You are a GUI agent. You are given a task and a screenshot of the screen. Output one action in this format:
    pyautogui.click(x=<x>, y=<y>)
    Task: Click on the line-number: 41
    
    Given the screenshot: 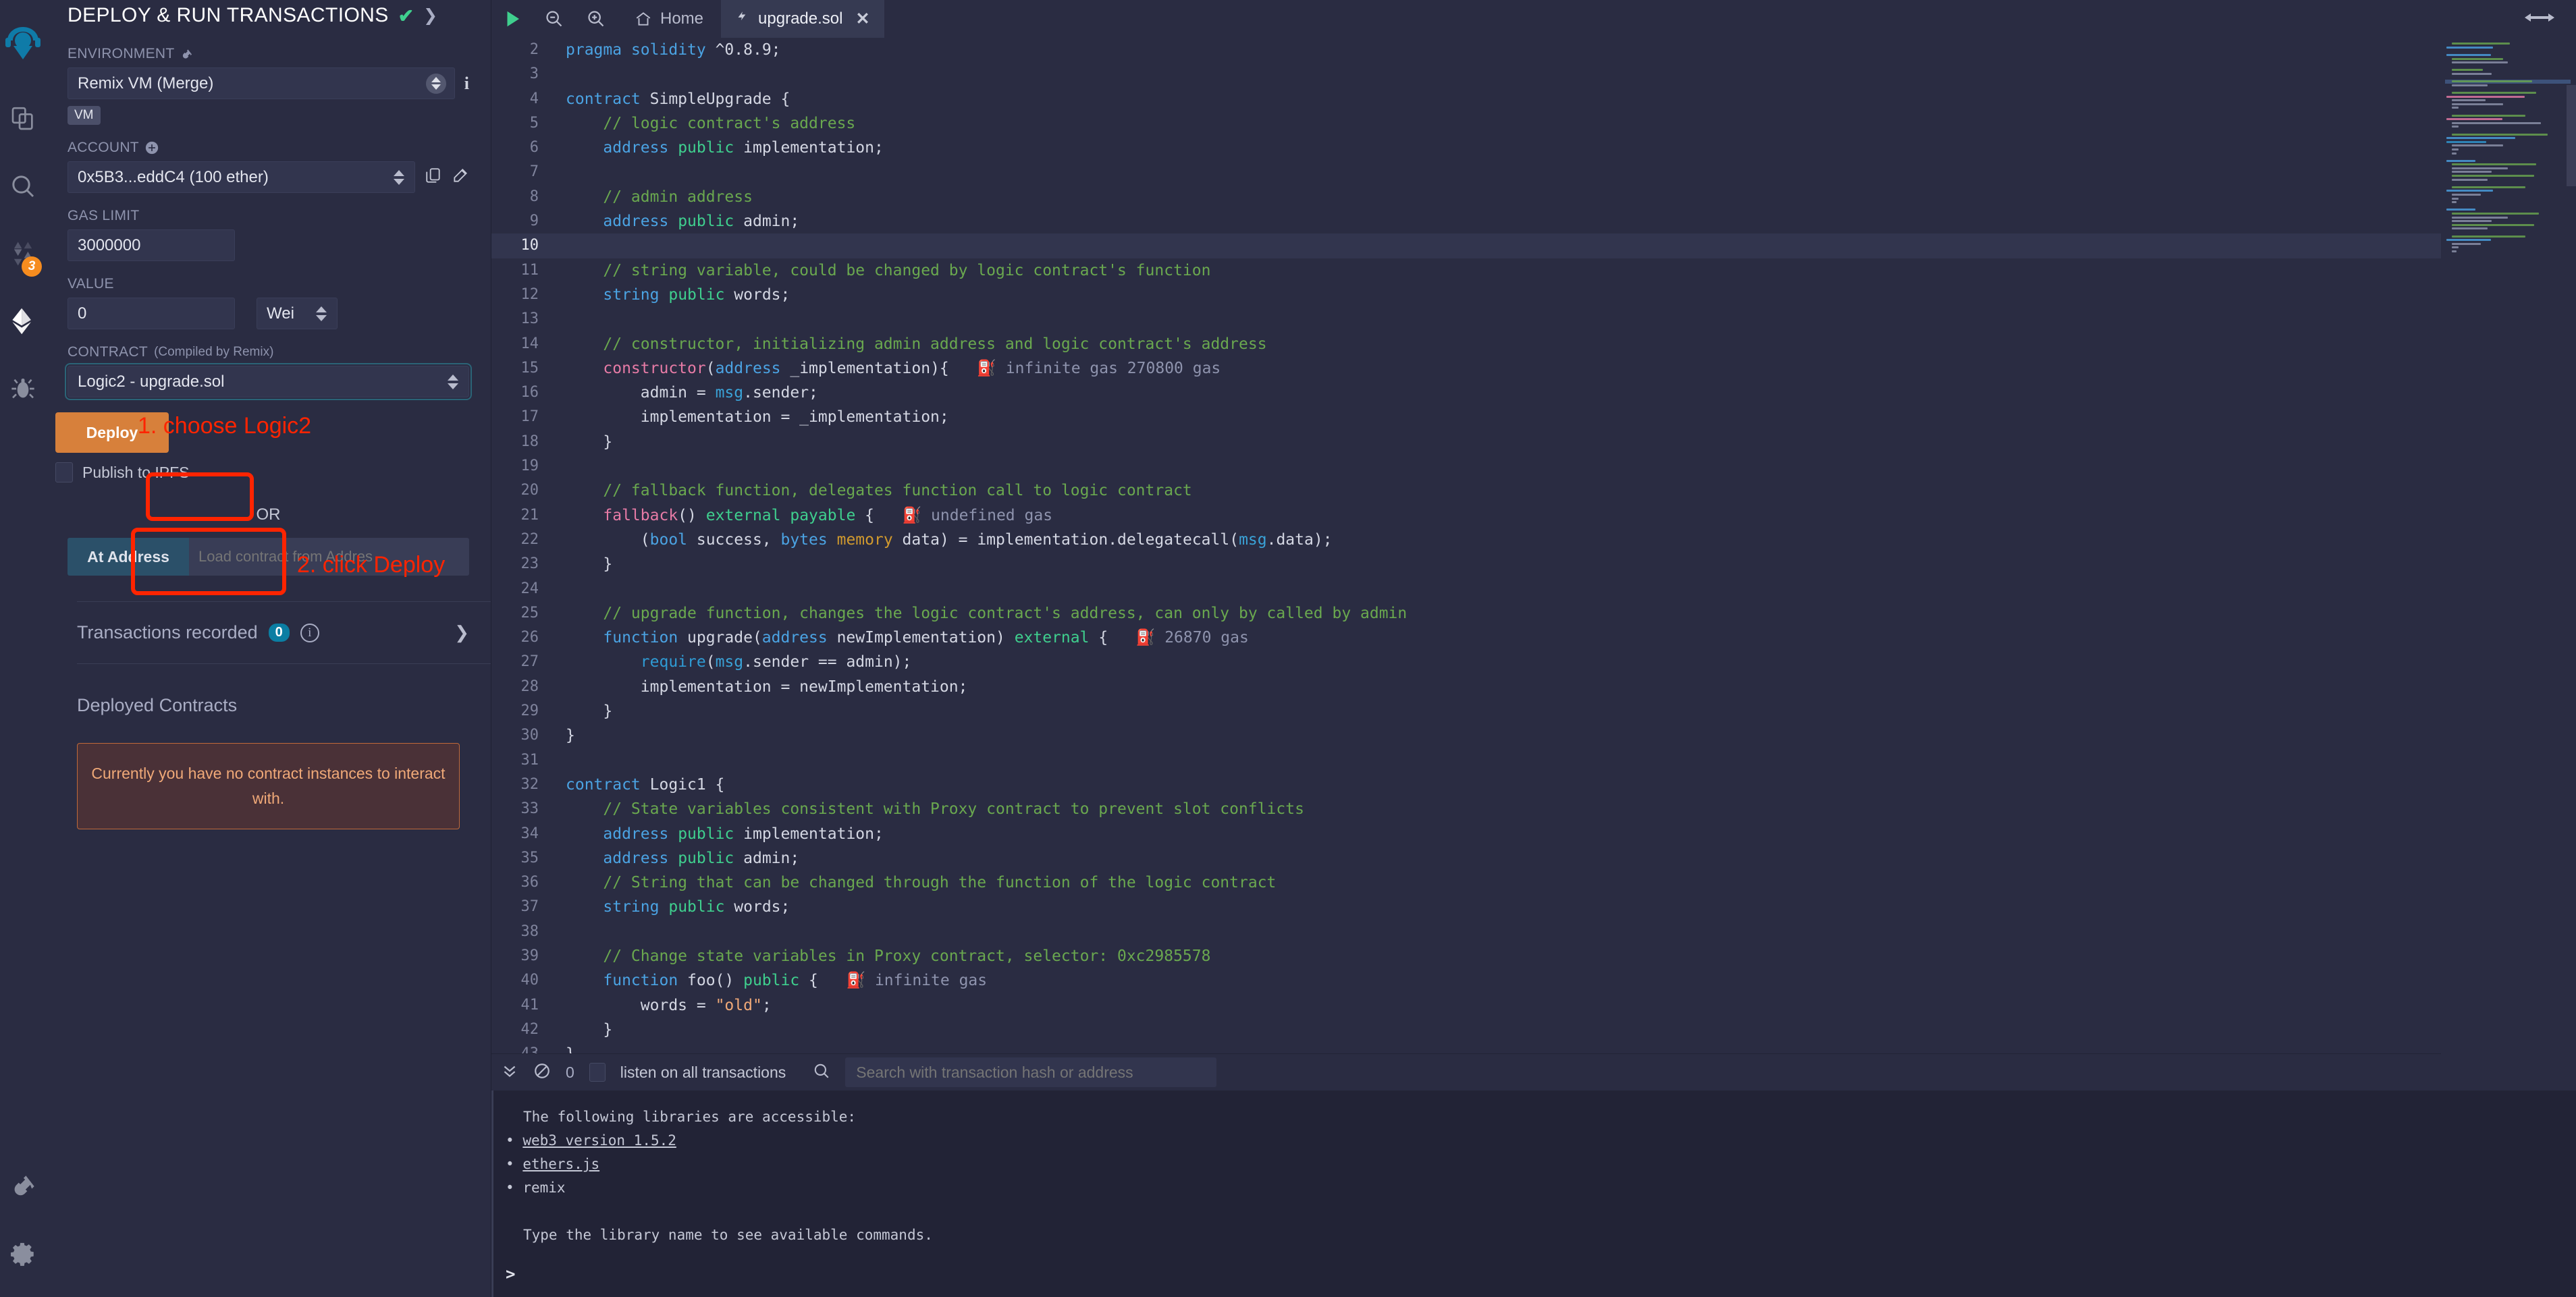 What is the action you would take?
    pyautogui.click(x=529, y=1005)
    